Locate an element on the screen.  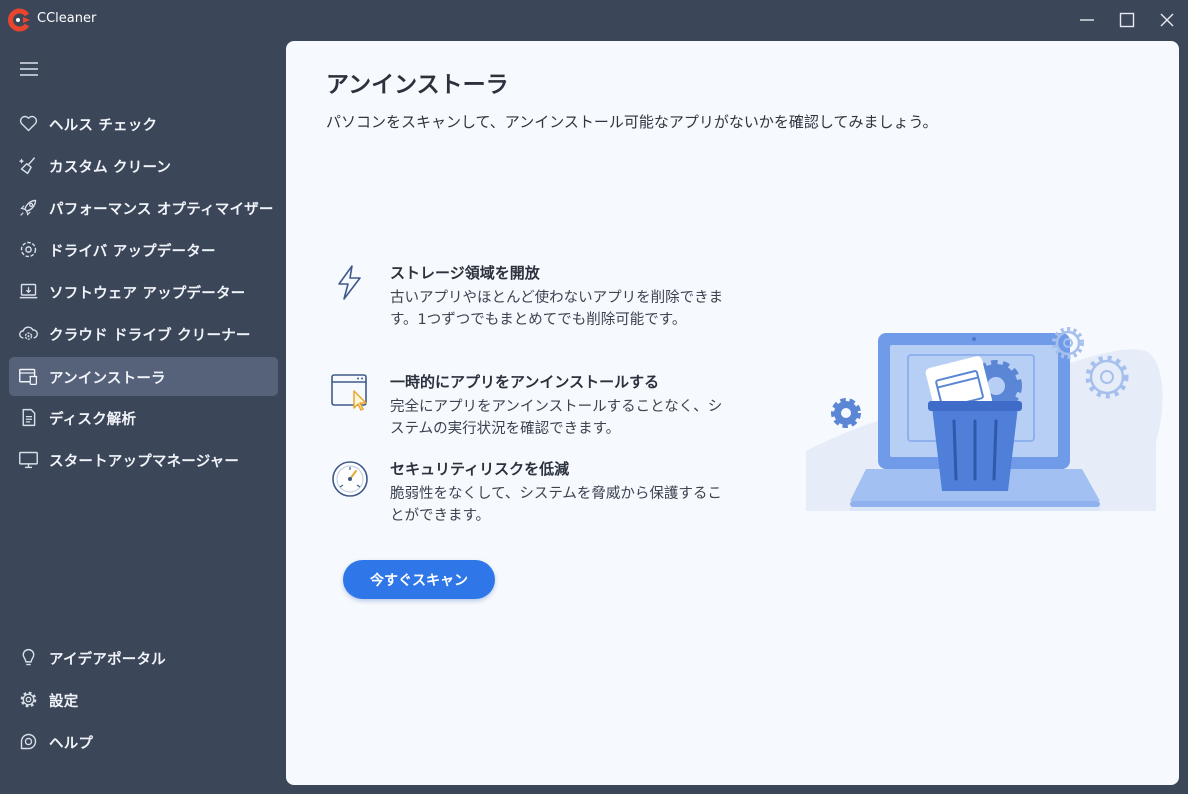
sidebar-item-software-updater: ソフトウェア アップデーター is located at coordinates (143, 291).